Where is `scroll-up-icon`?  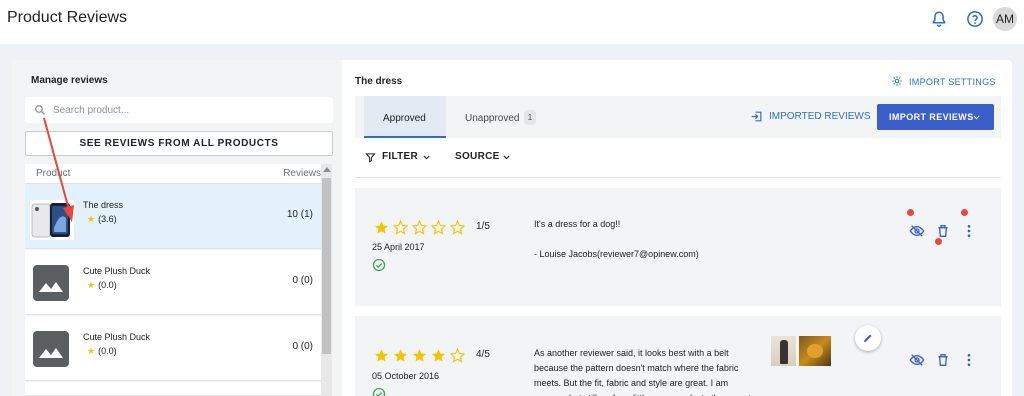 scroll-up-icon is located at coordinates (327, 169).